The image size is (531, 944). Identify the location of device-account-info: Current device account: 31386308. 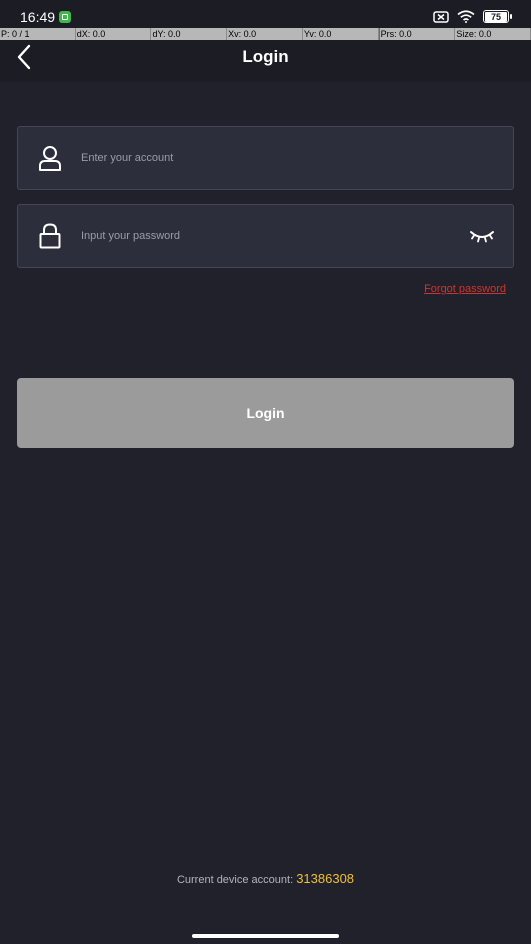
(265, 878).